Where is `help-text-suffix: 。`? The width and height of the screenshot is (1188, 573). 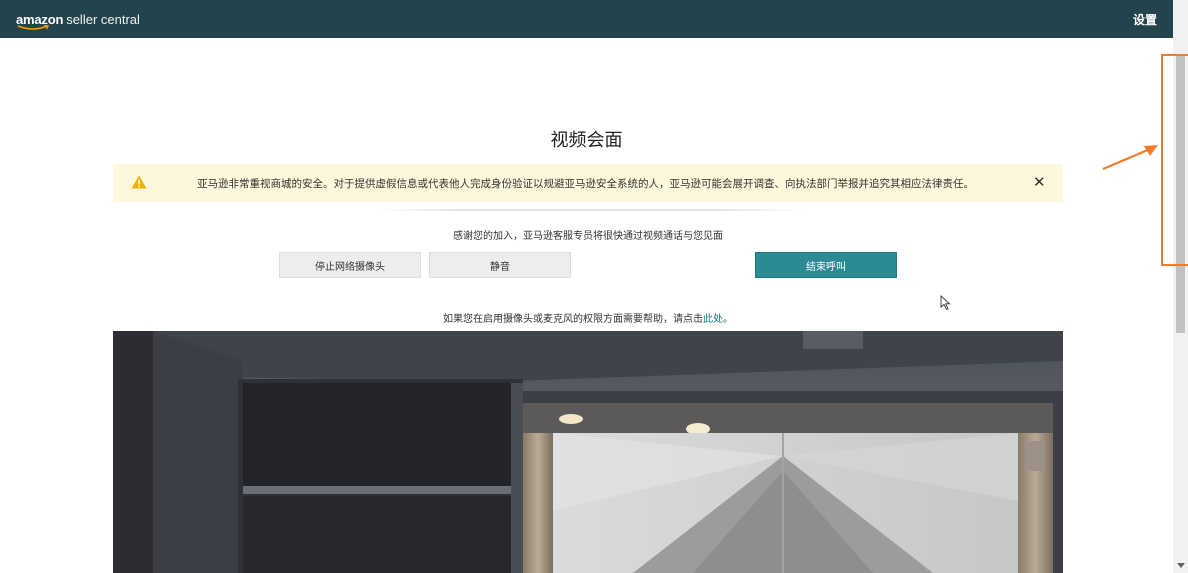 help-text-suffix: 。 is located at coordinates (728, 319).